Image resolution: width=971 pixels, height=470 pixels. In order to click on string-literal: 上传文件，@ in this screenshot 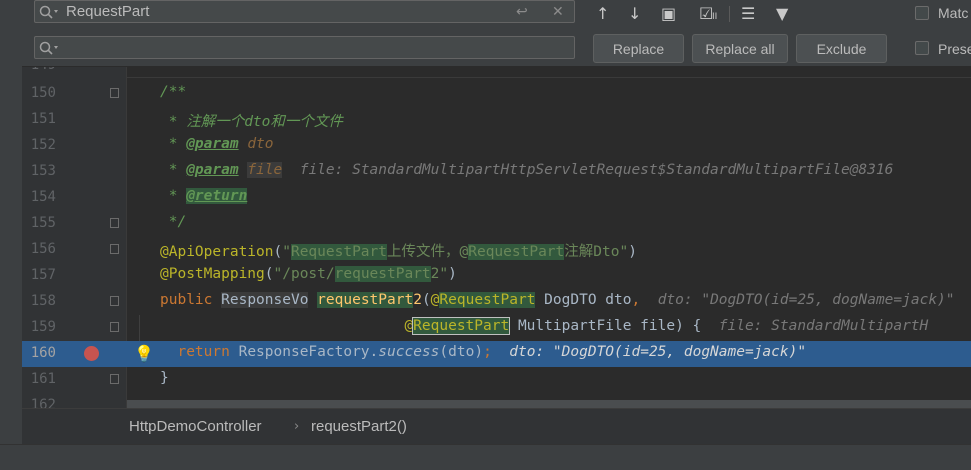, I will do `click(428, 252)`.